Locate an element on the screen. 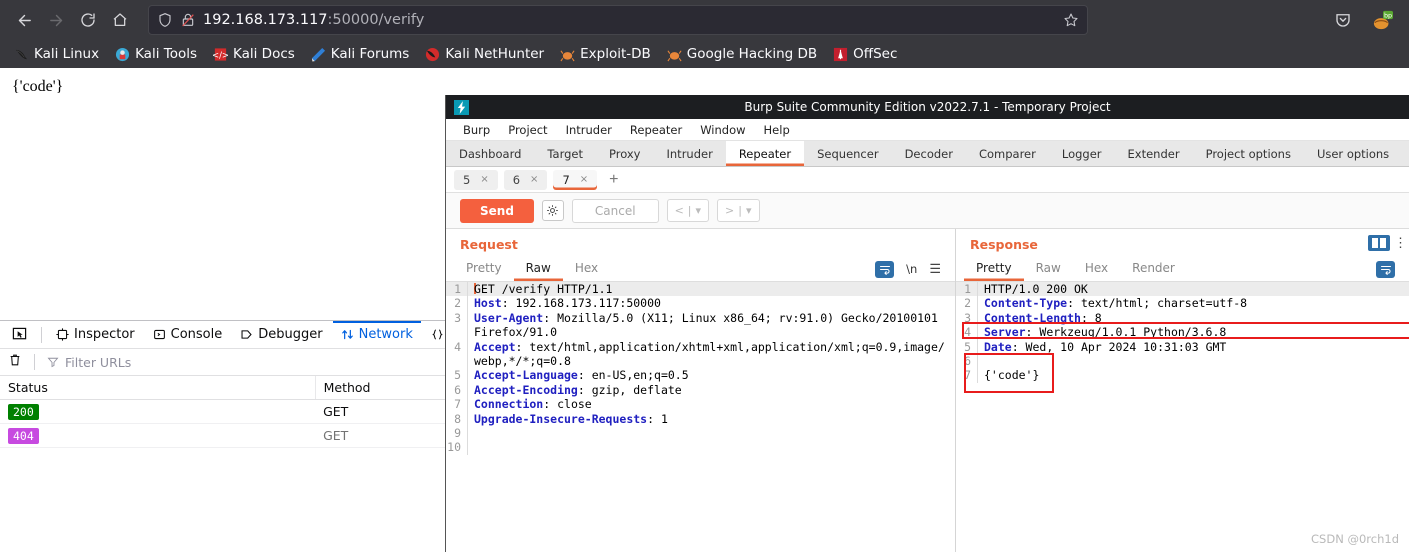 This screenshot has height=552, width=1409. code-line: 7 Connection: close is located at coordinates (700, 404).